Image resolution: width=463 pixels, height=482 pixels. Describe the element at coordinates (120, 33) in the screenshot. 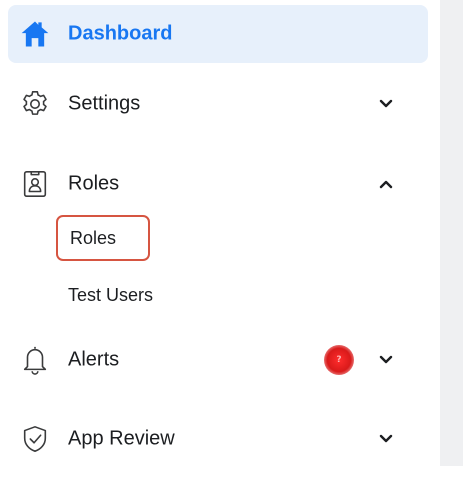

I see `sidebar-item-label: Dashboard` at that location.